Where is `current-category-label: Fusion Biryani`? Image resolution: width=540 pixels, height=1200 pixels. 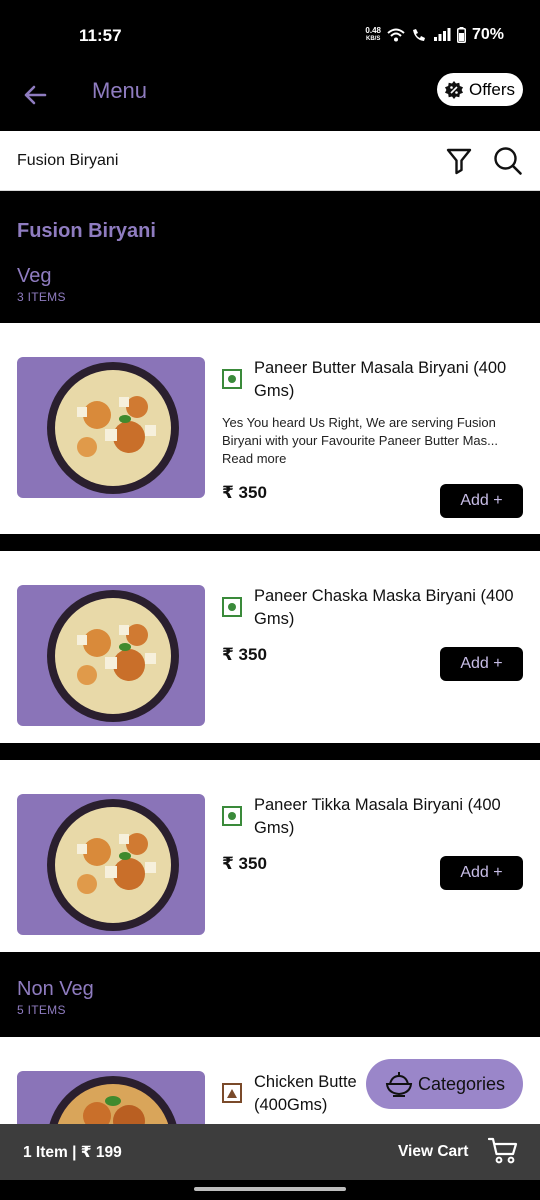 current-category-label: Fusion Biryani is located at coordinates (68, 160).